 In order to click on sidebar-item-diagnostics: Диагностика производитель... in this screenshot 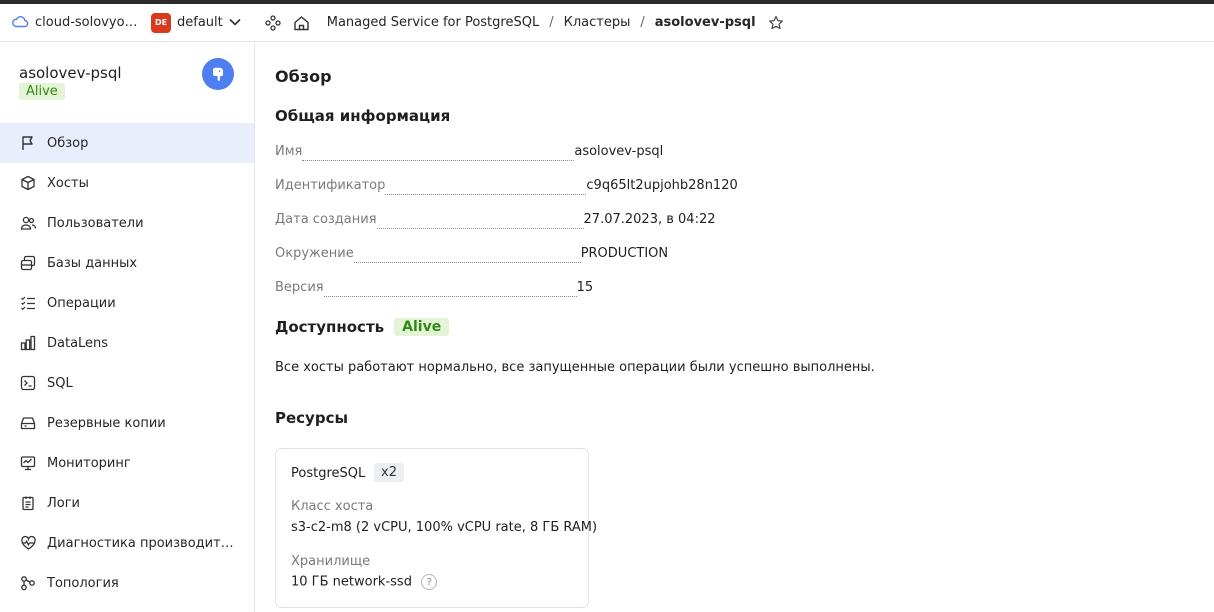, I will do `click(127, 543)`.